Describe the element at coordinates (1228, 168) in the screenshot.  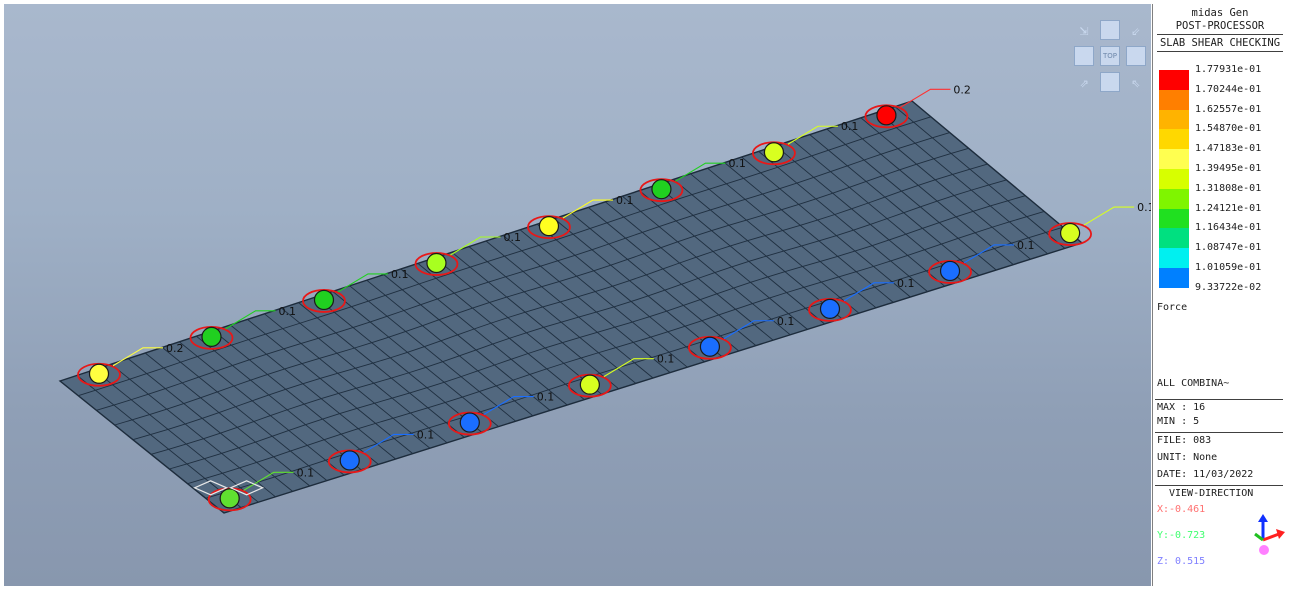
I see `legend-value: 1.39495e-01` at that location.